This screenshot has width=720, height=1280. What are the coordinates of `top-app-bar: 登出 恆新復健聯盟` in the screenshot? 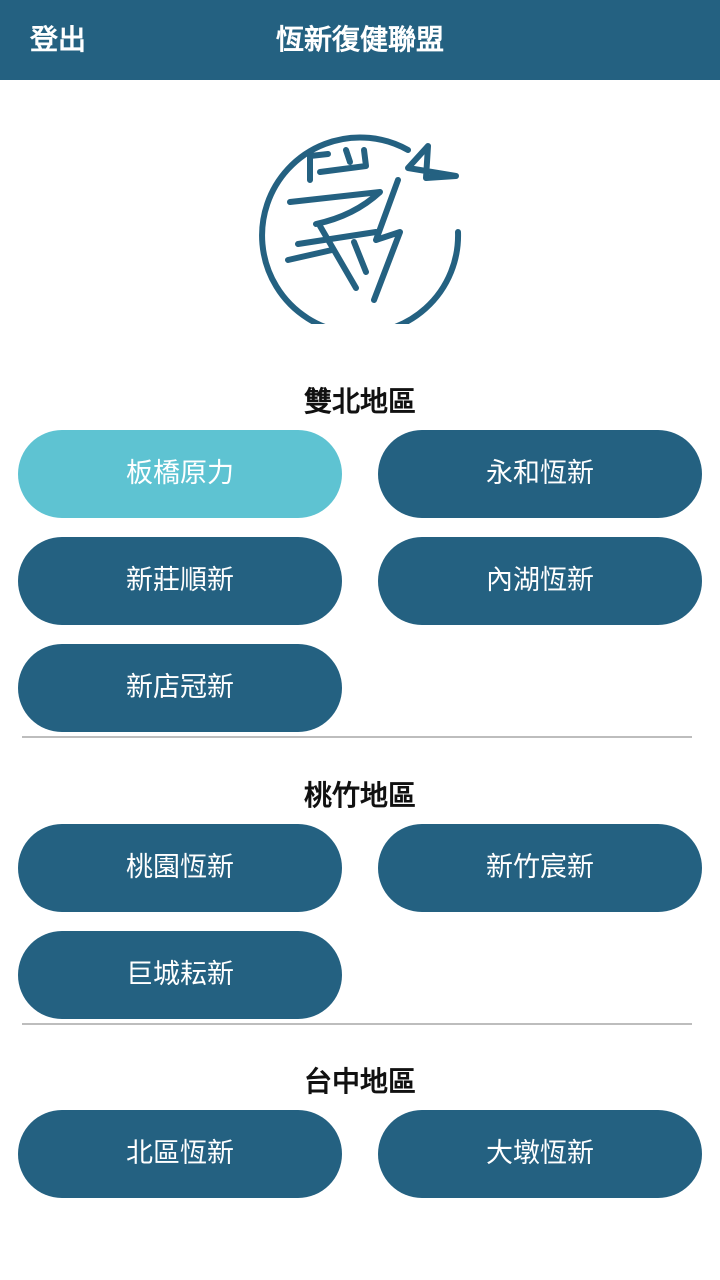 It's located at (360, 40).